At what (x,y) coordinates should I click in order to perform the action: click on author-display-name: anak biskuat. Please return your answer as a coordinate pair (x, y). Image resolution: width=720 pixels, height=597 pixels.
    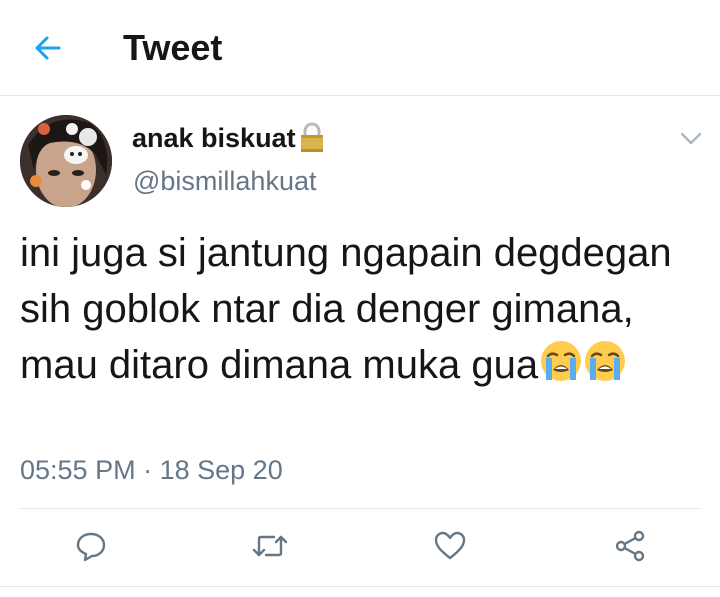
    Looking at the image, I should click on (214, 138).